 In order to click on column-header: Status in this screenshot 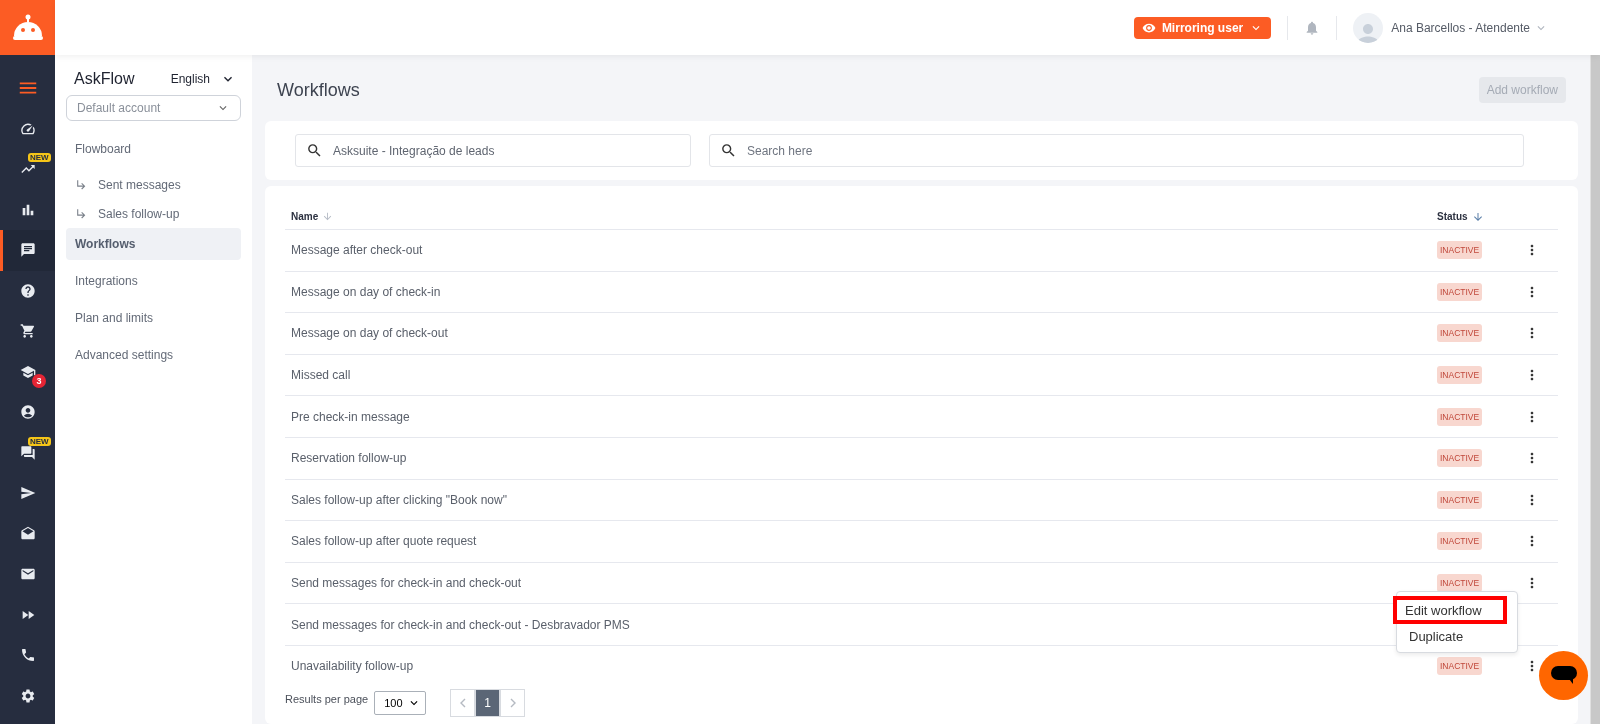, I will do `click(1474, 216)`.